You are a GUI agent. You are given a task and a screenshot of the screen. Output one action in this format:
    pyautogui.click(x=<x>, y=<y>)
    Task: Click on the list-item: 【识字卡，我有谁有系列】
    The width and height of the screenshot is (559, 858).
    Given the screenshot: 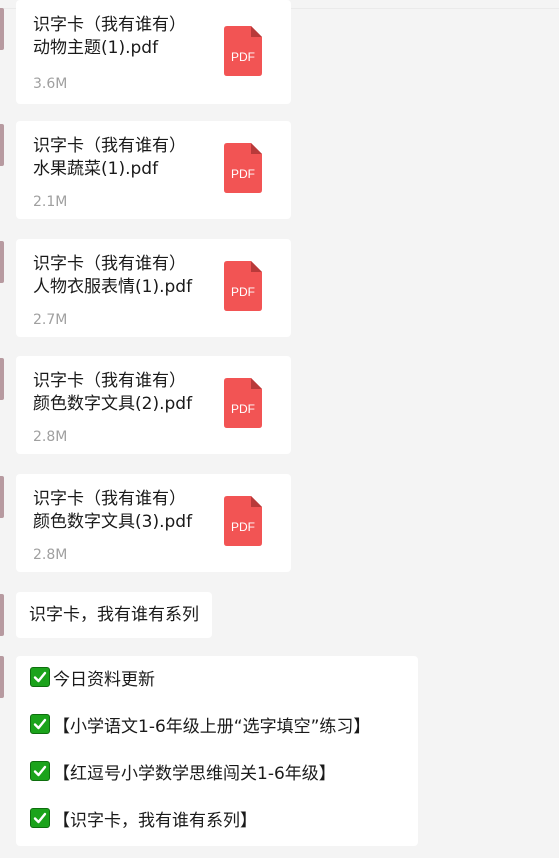 What is the action you would take?
    pyautogui.click(x=143, y=818)
    